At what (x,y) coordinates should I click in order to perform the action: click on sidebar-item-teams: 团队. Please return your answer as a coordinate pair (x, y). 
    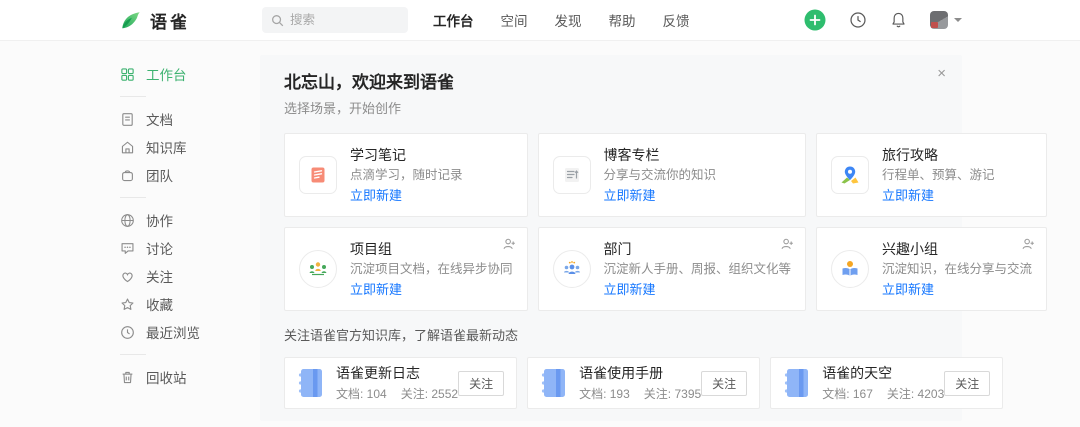
    Looking at the image, I should click on (195, 175).